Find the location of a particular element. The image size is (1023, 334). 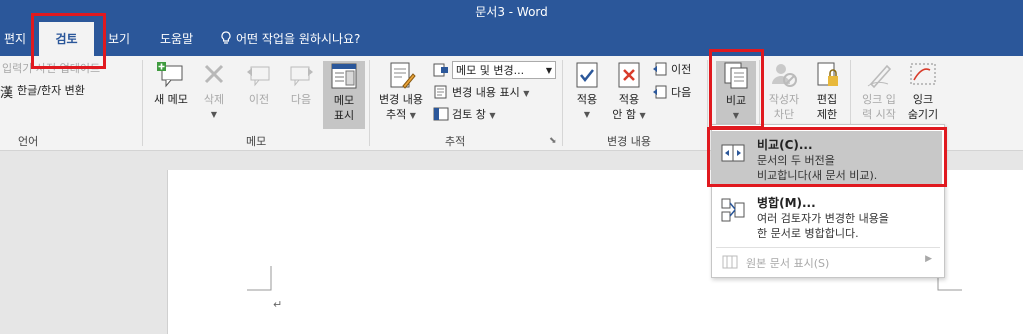

hide-ink-button: 잉크 숨기기 is located at coordinates (923, 91).